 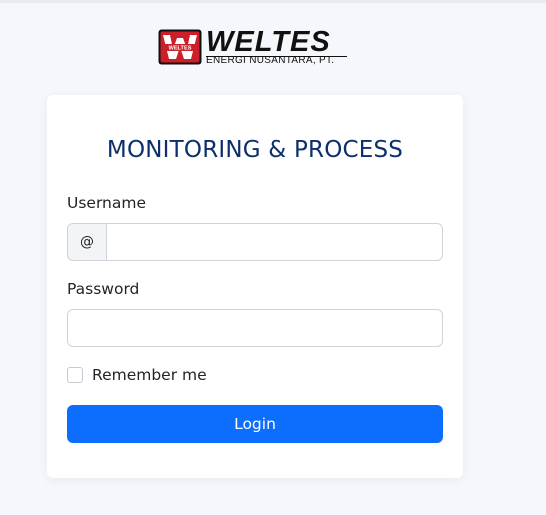 I want to click on brand-name: WELTES, so click(x=268, y=42).